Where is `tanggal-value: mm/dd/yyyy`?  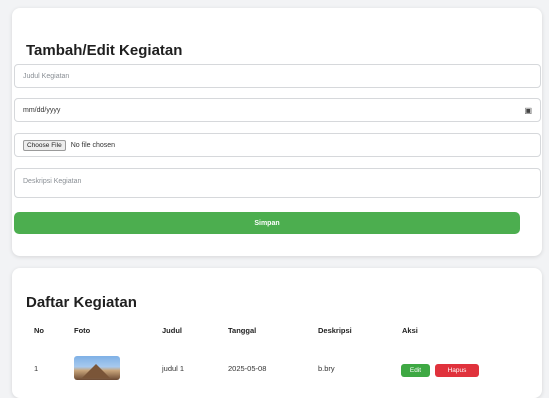 tanggal-value: mm/dd/yyyy is located at coordinates (42, 110).